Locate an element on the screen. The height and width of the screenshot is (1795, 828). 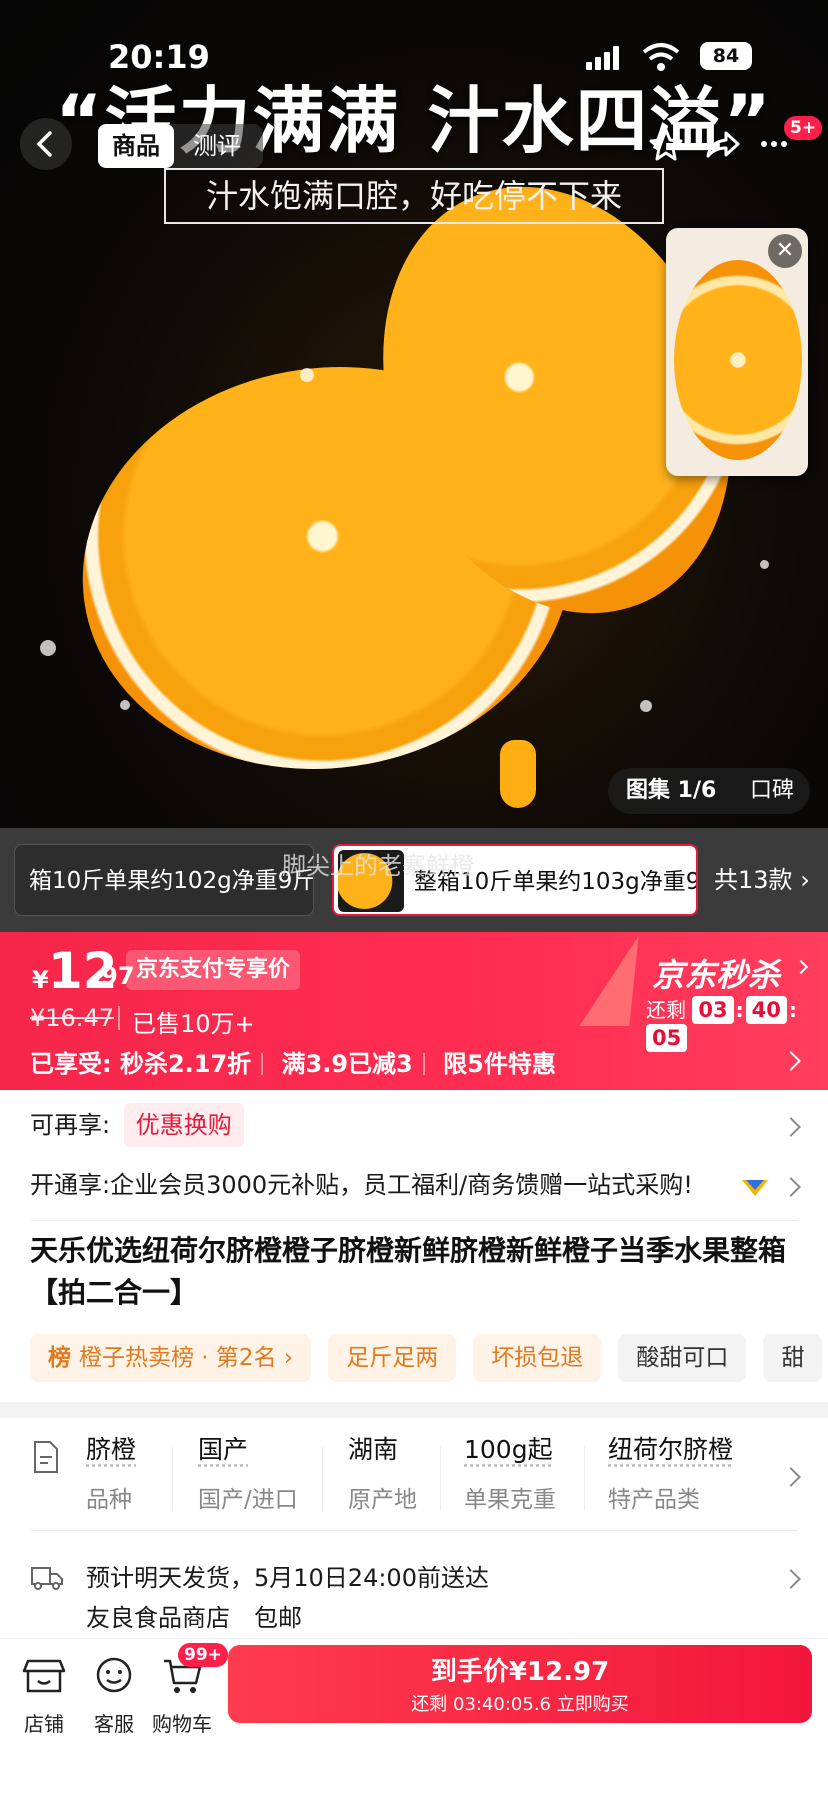
discount-perks: 已享受: 秒杀2.17折 满3.9已减3 限5件特惠 is located at coordinates (293, 1061).